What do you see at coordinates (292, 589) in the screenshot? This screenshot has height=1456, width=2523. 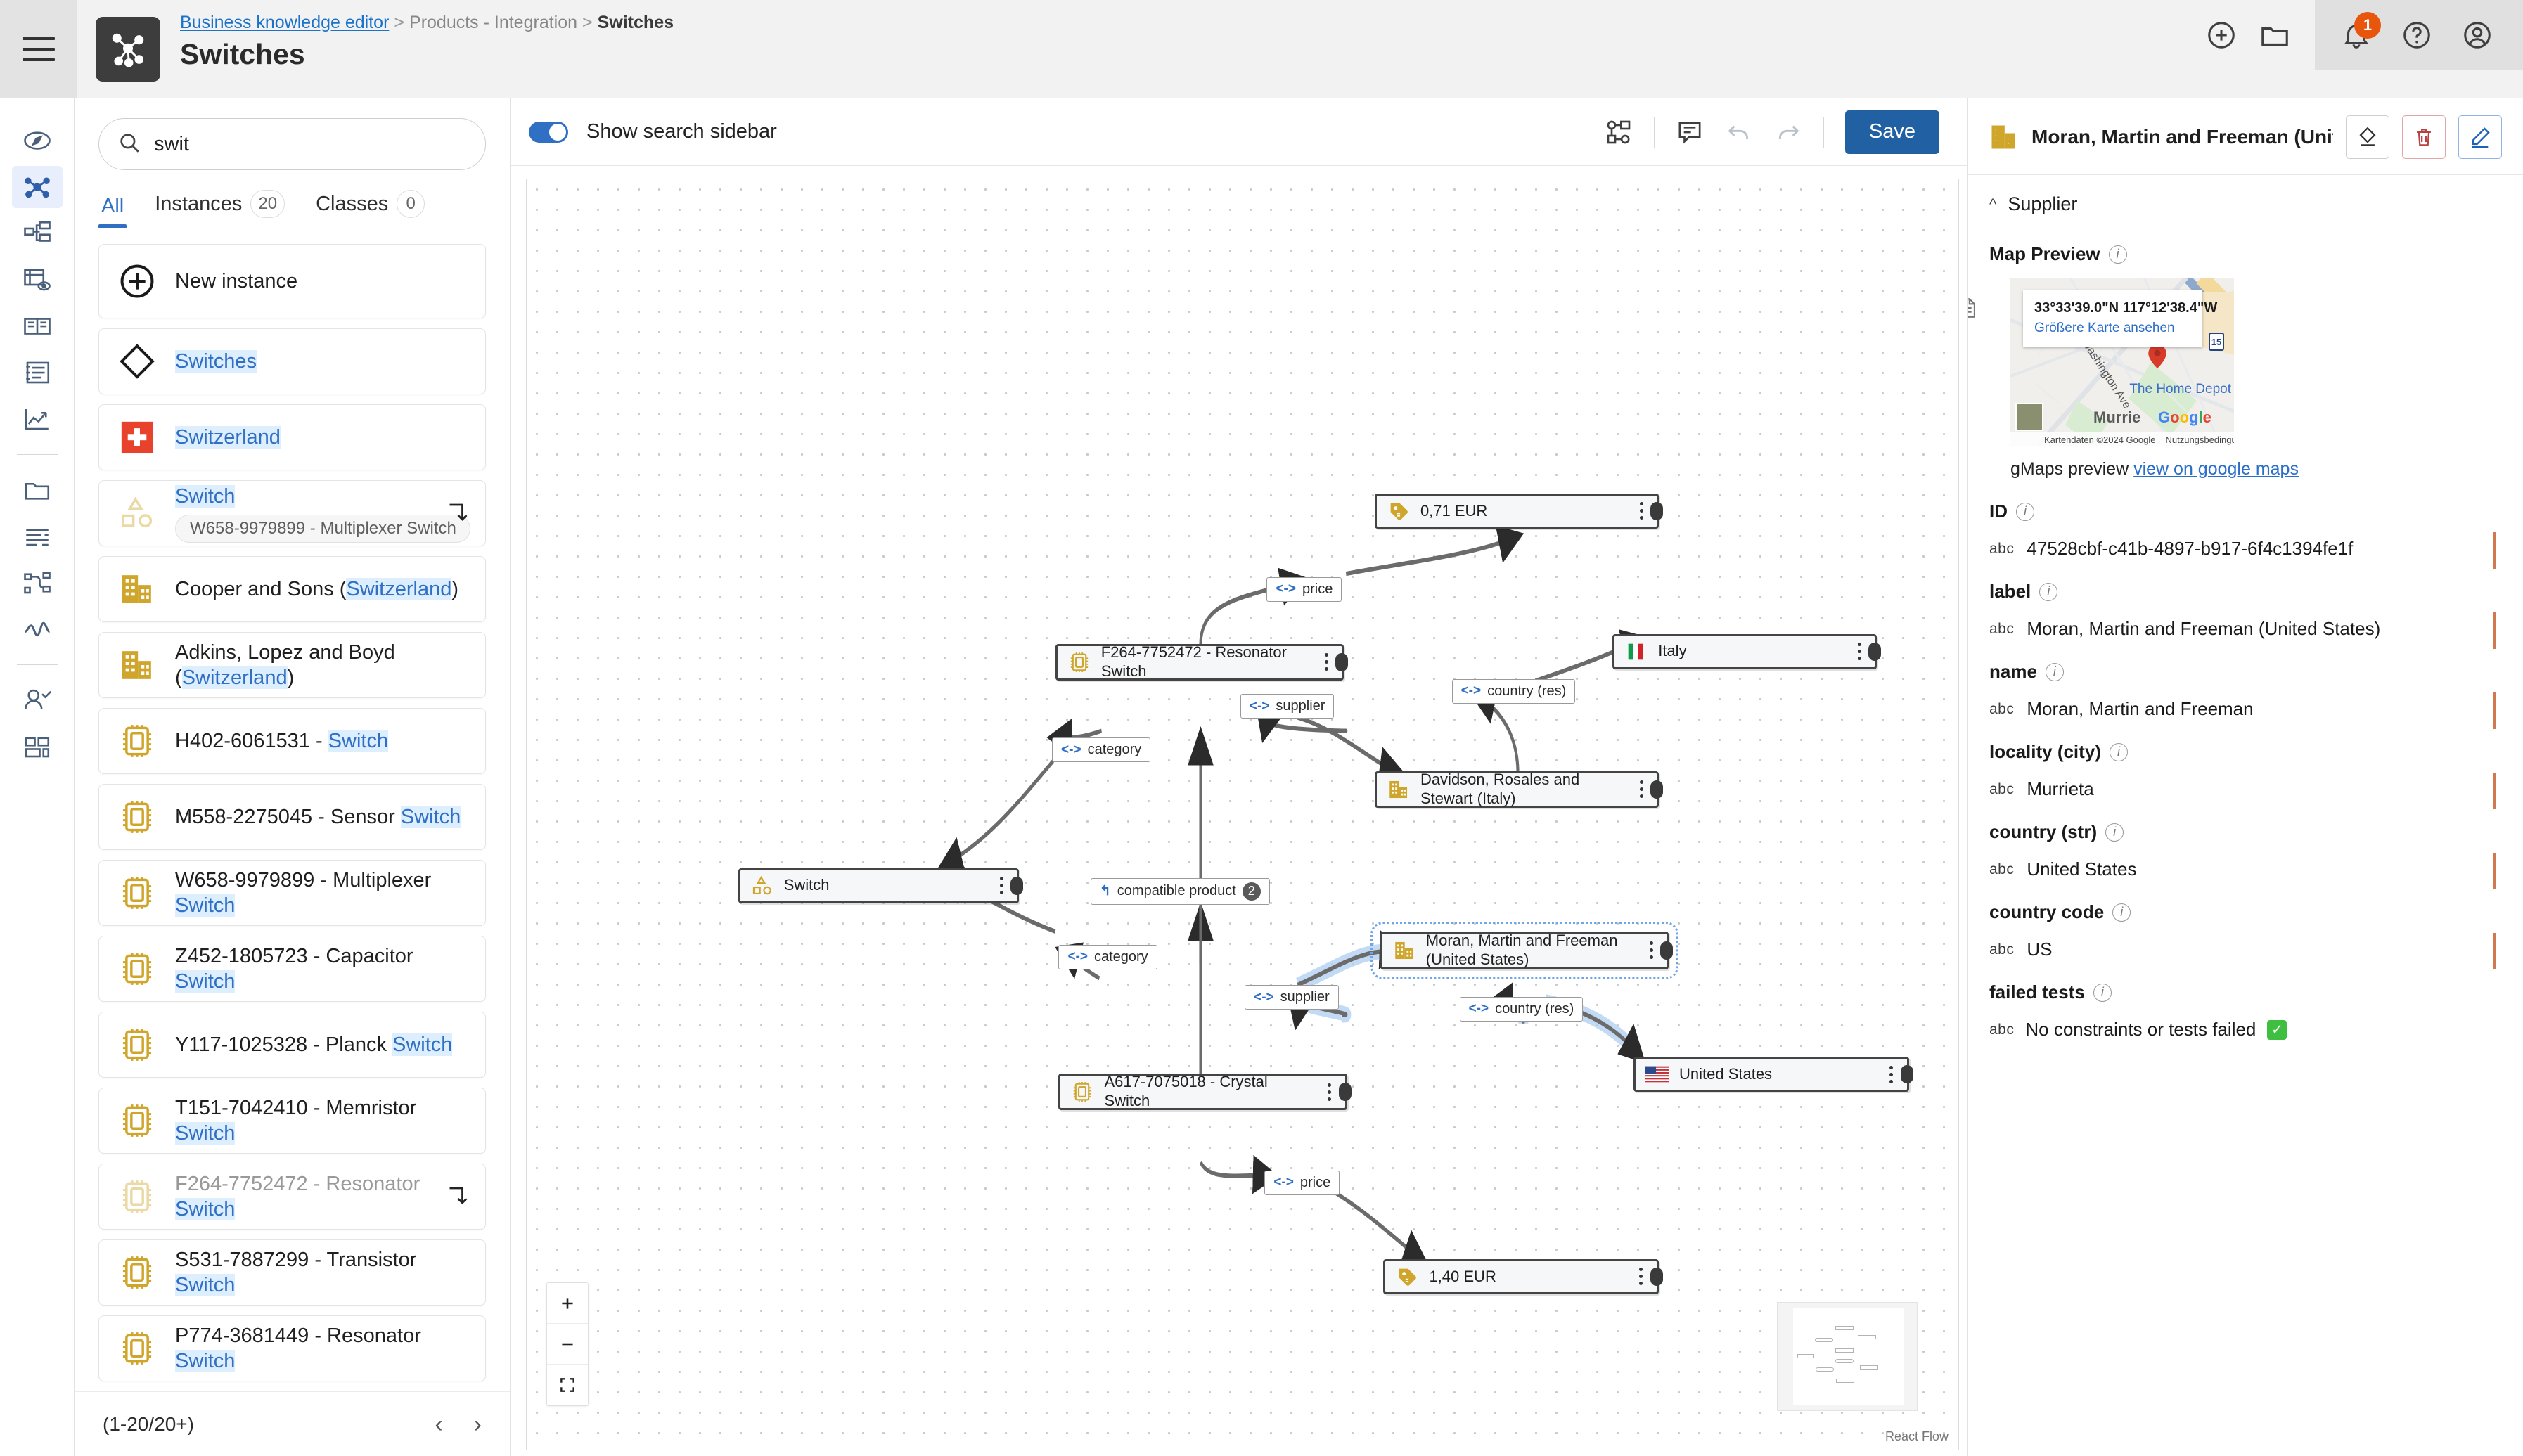 I see `list-item: Cooper and Sons (Switzerland)` at bounding box center [292, 589].